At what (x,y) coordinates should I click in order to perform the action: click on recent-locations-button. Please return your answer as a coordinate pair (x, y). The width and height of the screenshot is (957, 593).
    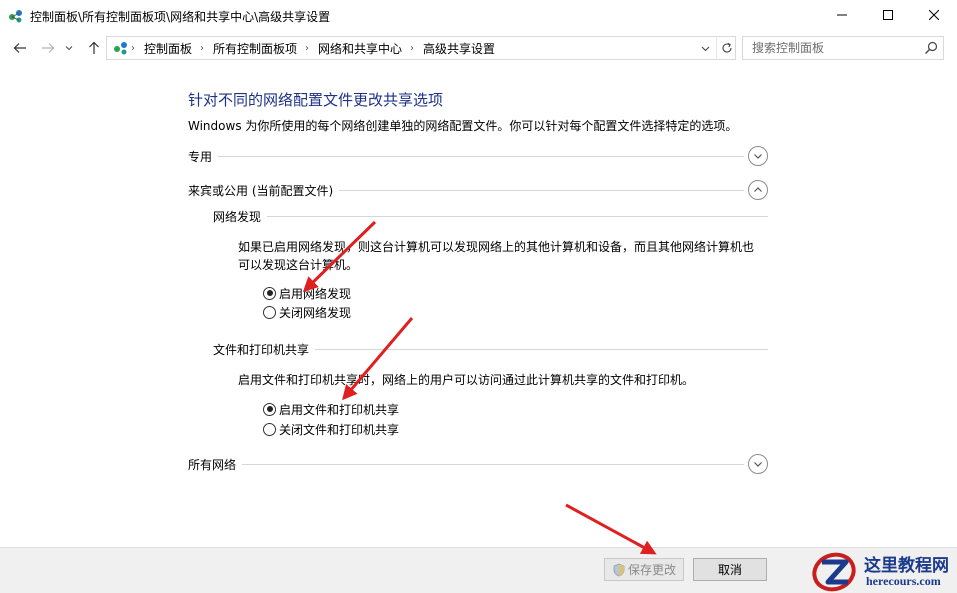
    Looking at the image, I should click on (69, 48).